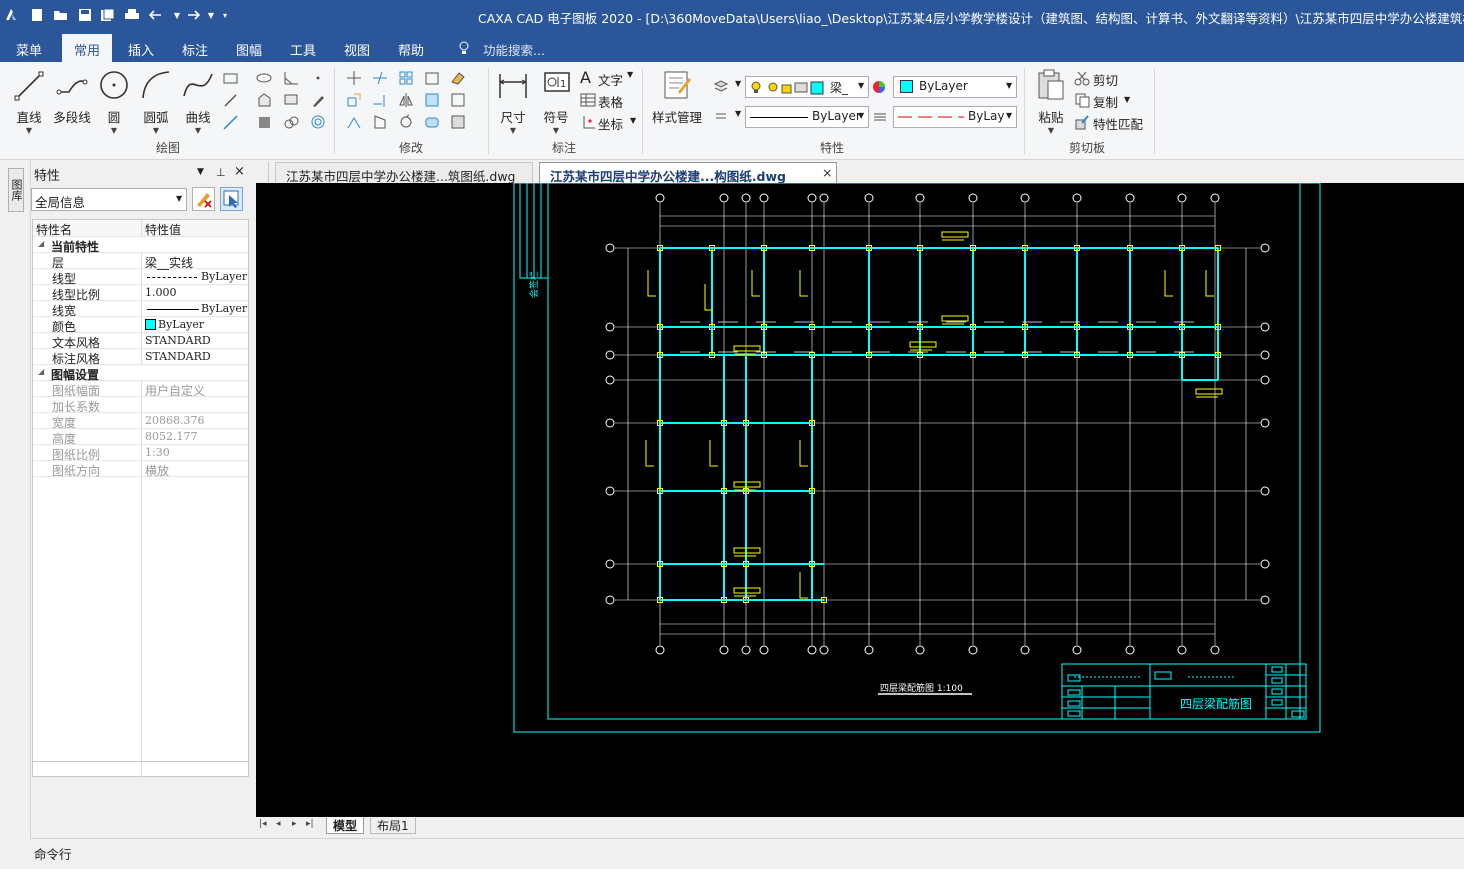 Image resolution: width=1464 pixels, height=869 pixels. What do you see at coordinates (404, 173) in the screenshot?
I see `doc-tab-architecture: 江苏某市四层中学办公楼建...筑图纸.dwg` at bounding box center [404, 173].